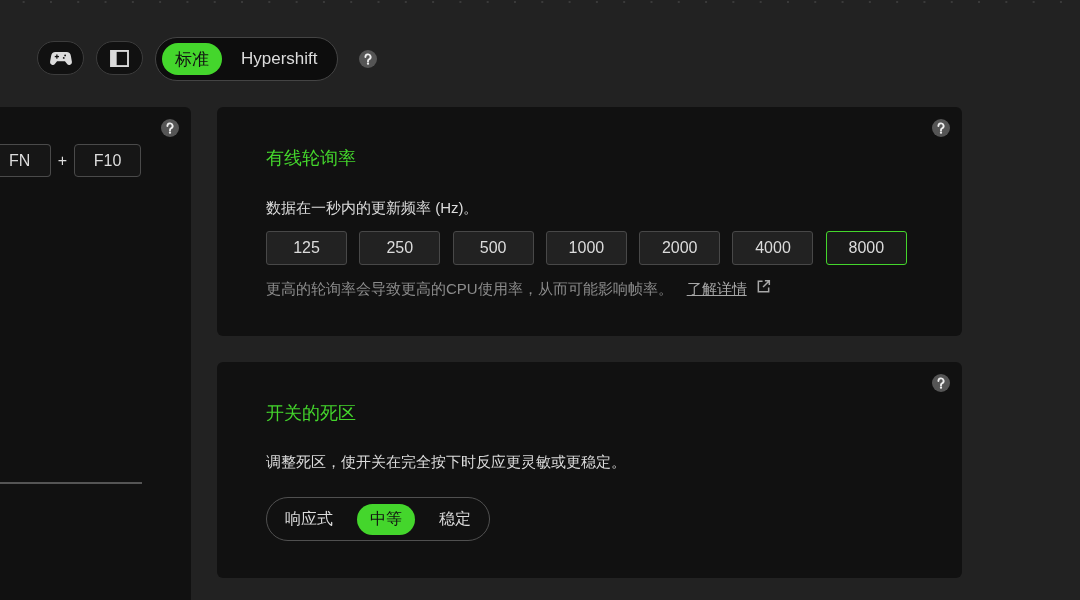 Image resolution: width=1080 pixels, height=600 pixels. I want to click on rate-button: 1000, so click(586, 248).